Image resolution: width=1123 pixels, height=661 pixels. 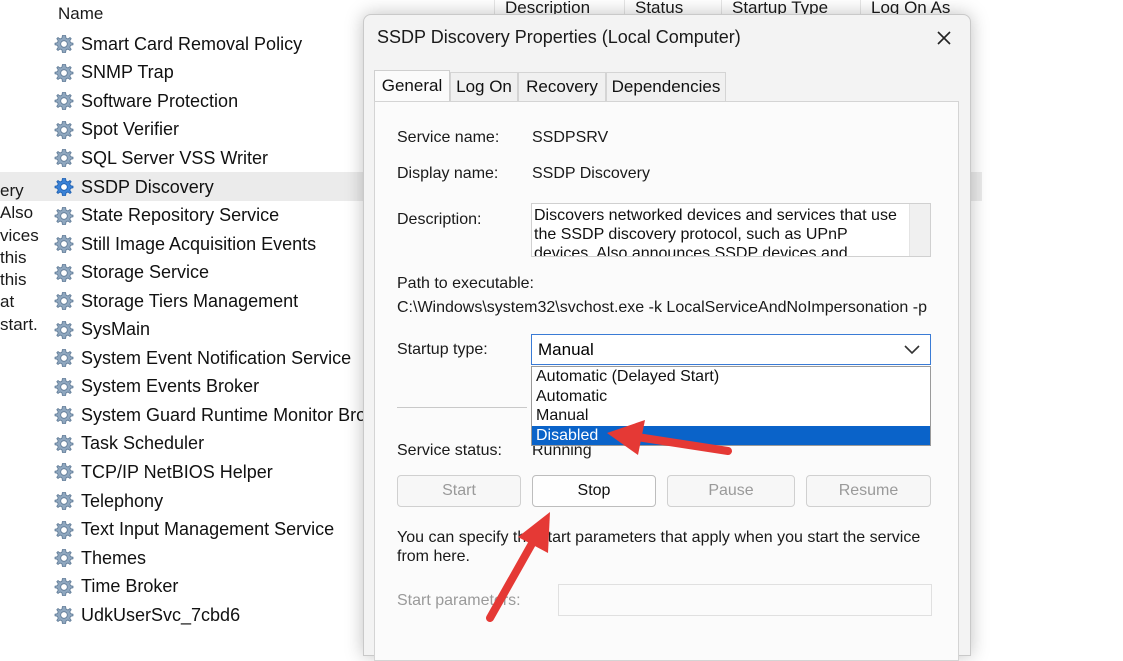 What do you see at coordinates (484, 86) in the screenshot?
I see `tab-log-on: Log On` at bounding box center [484, 86].